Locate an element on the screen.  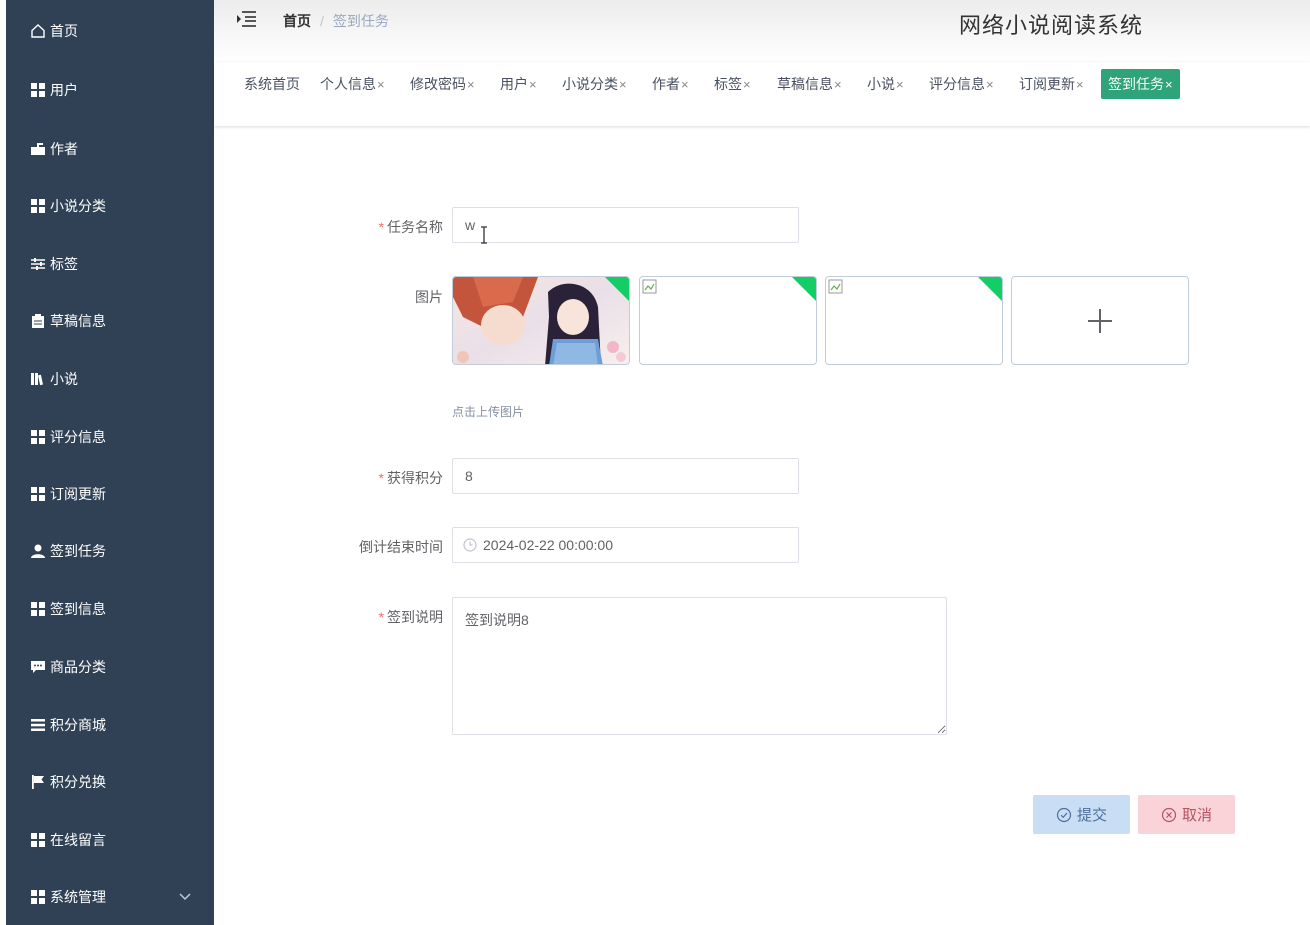
tag-novel-category: 小说分类 × is located at coordinates (594, 84).